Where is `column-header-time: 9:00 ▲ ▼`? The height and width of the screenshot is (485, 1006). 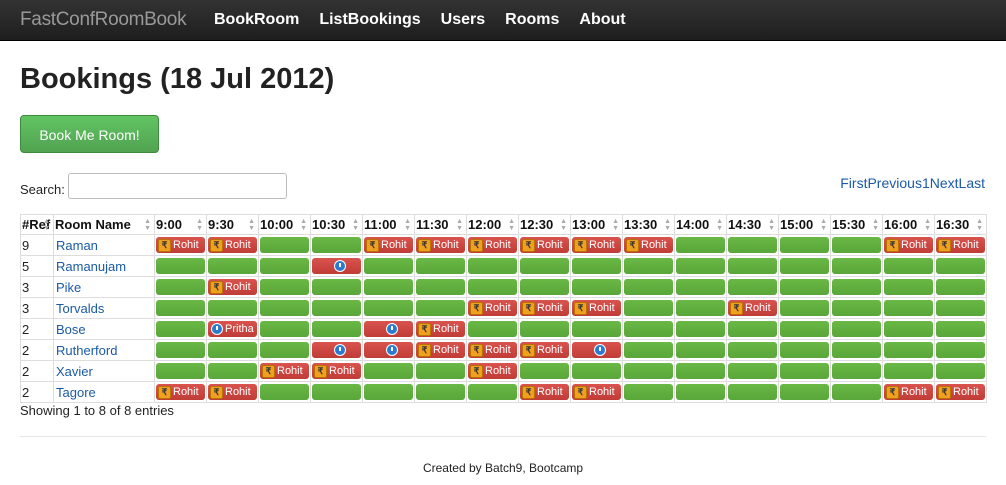 column-header-time: 9:00 ▲ ▼ is located at coordinates (180, 224).